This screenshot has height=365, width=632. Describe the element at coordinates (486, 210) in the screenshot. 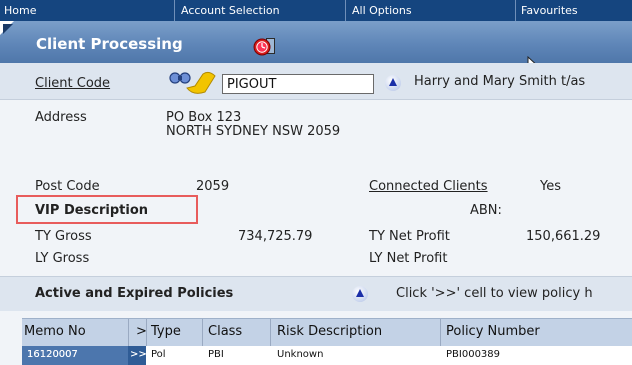

I see `abn-label: ABN:` at that location.